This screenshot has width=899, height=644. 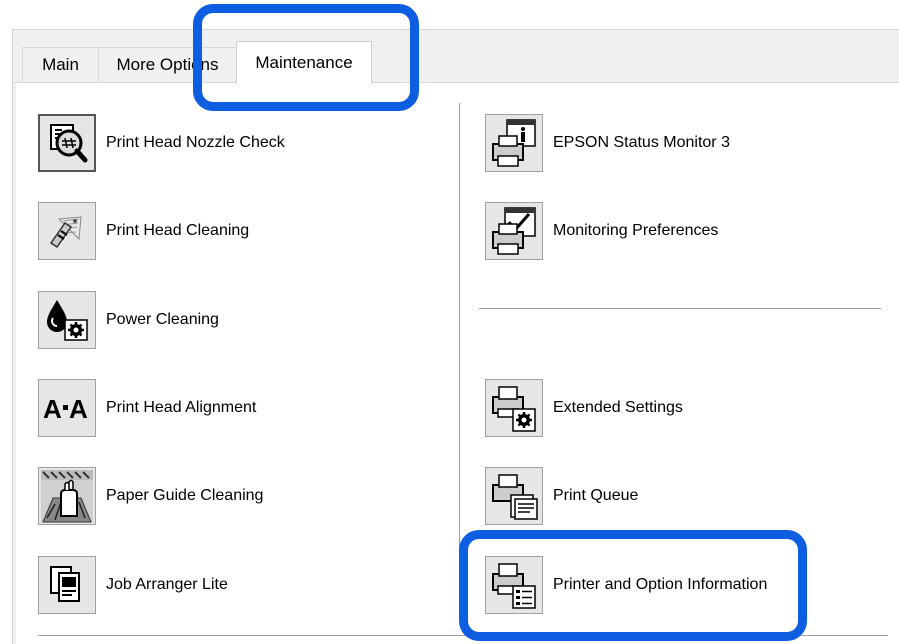 I want to click on print-queue-button: Print Queue, so click(x=561, y=496).